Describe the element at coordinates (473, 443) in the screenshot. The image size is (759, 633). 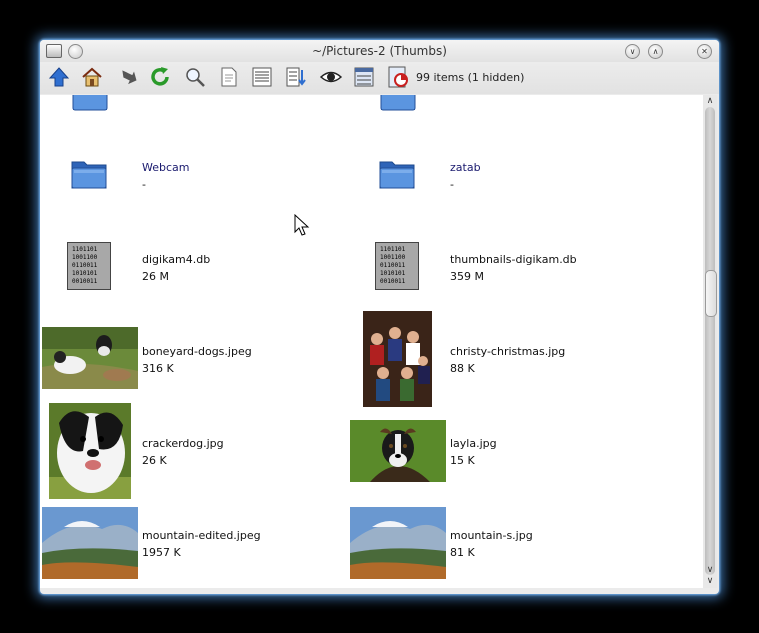
I see `file-name: layla.jpg` at that location.